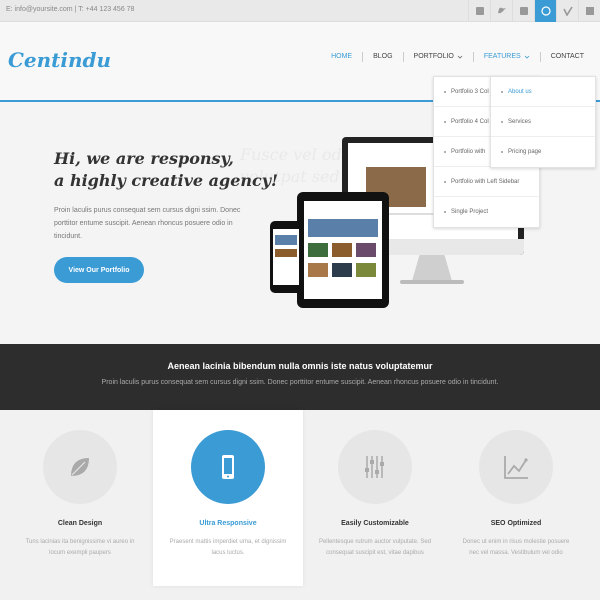  Describe the element at coordinates (99, 270) in the screenshot. I see `view-portfolio-button: View Our Portfolio` at that location.